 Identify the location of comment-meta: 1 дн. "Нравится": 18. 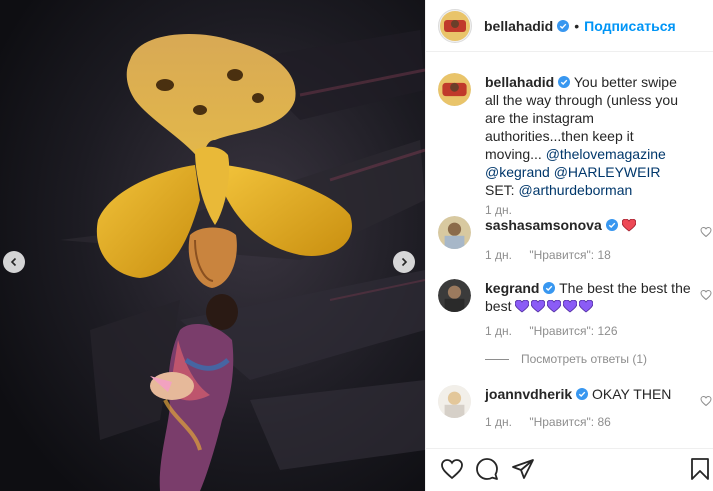
(555, 255).